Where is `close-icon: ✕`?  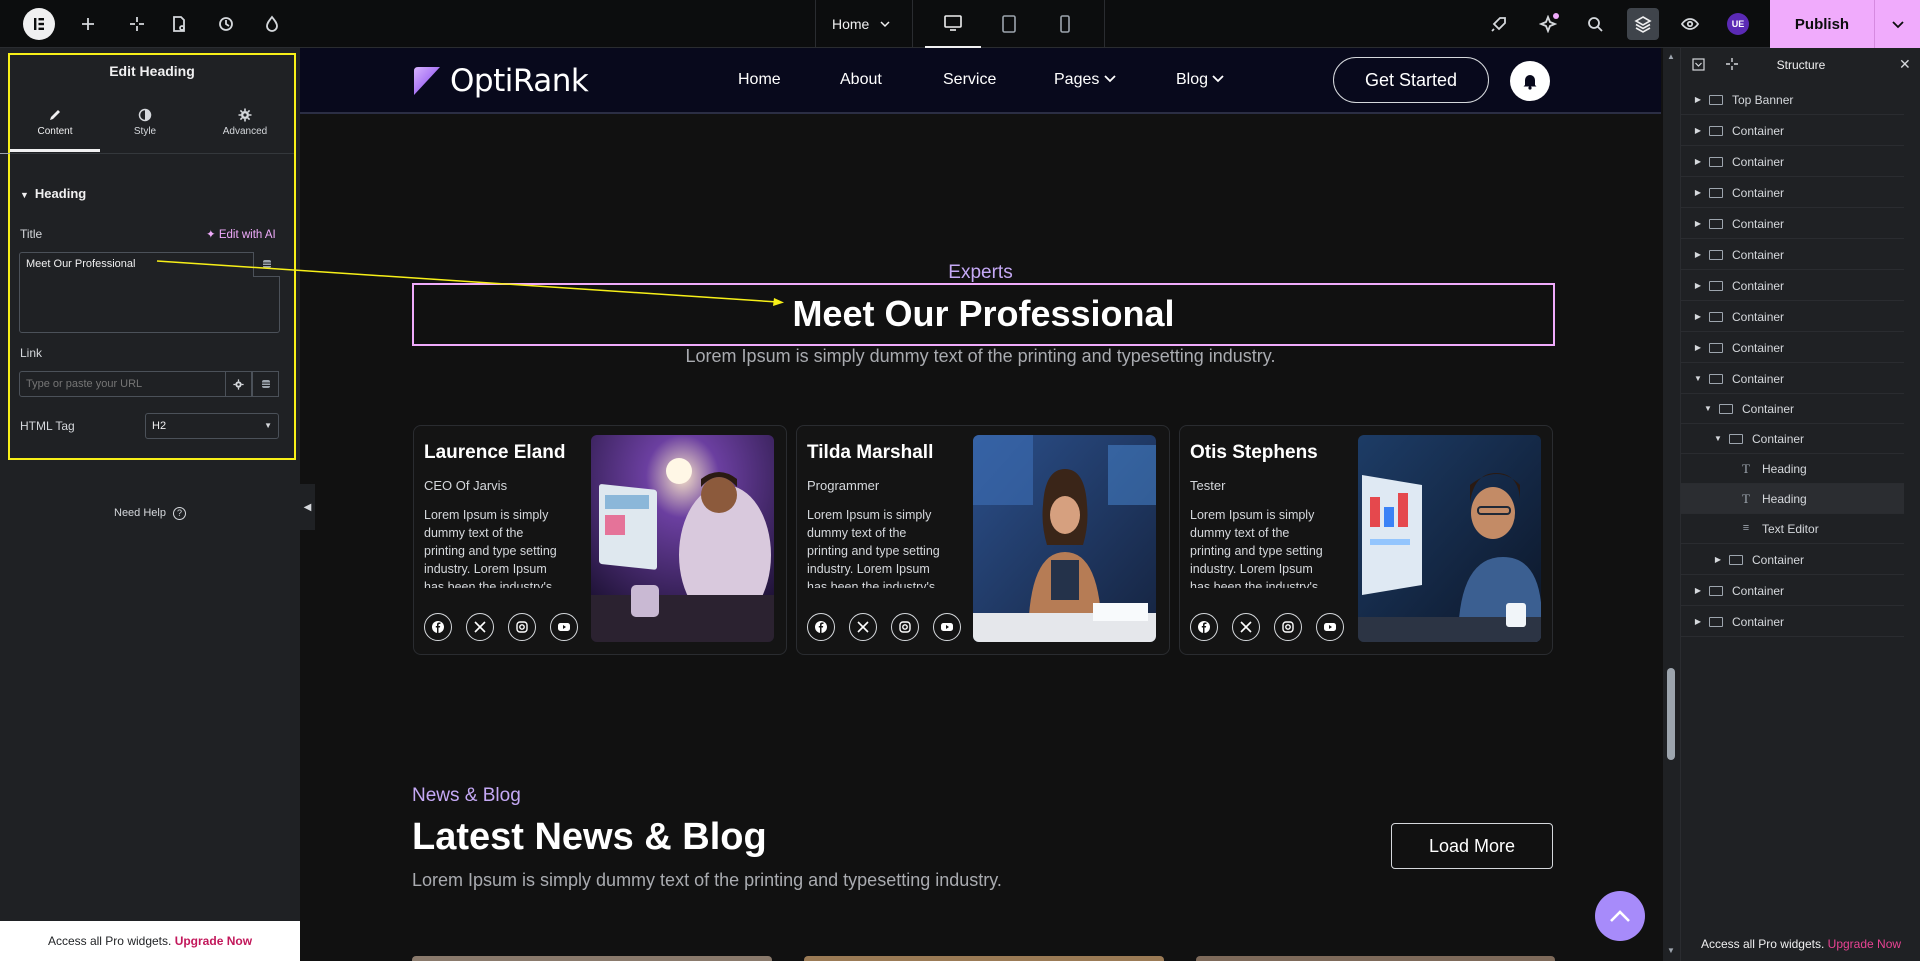 close-icon: ✕ is located at coordinates (1905, 64).